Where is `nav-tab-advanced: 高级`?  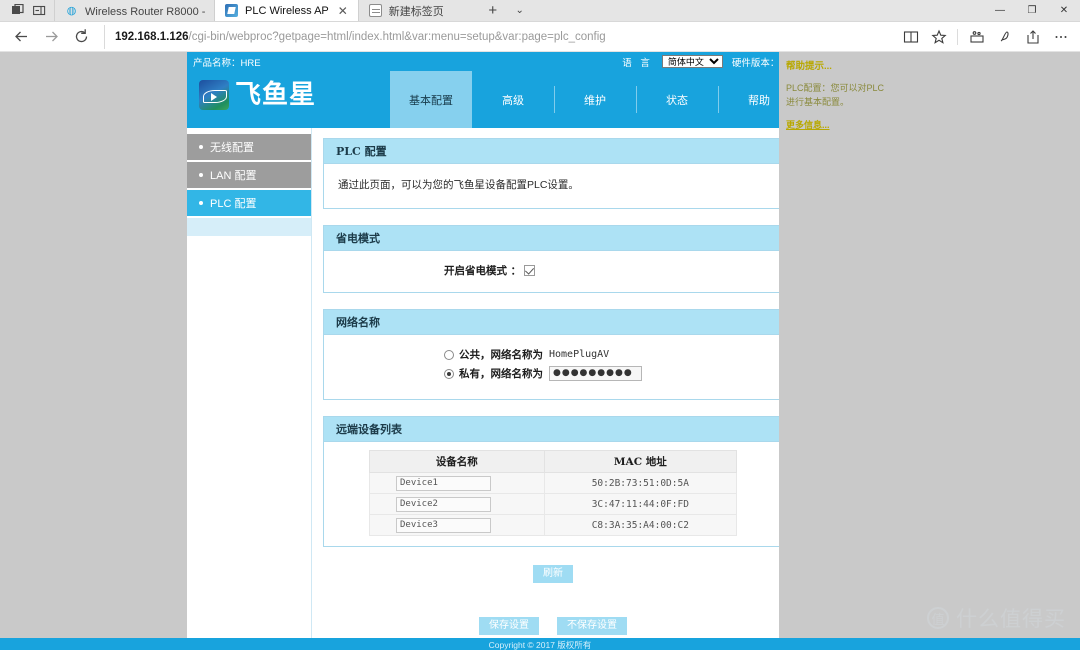 nav-tab-advanced: 高级 is located at coordinates (513, 99).